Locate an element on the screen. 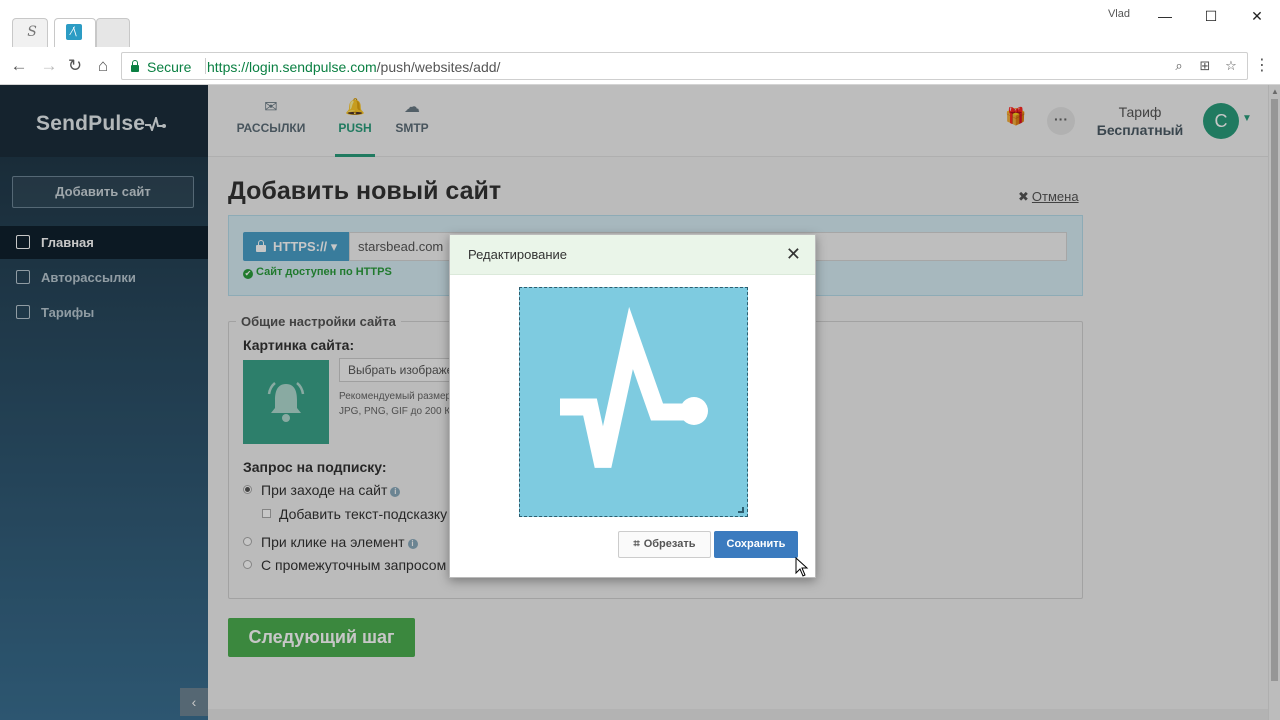 The width and height of the screenshot is (1280, 720). sendpulse-favicon-icon: ⁄\ is located at coordinates (74, 32).